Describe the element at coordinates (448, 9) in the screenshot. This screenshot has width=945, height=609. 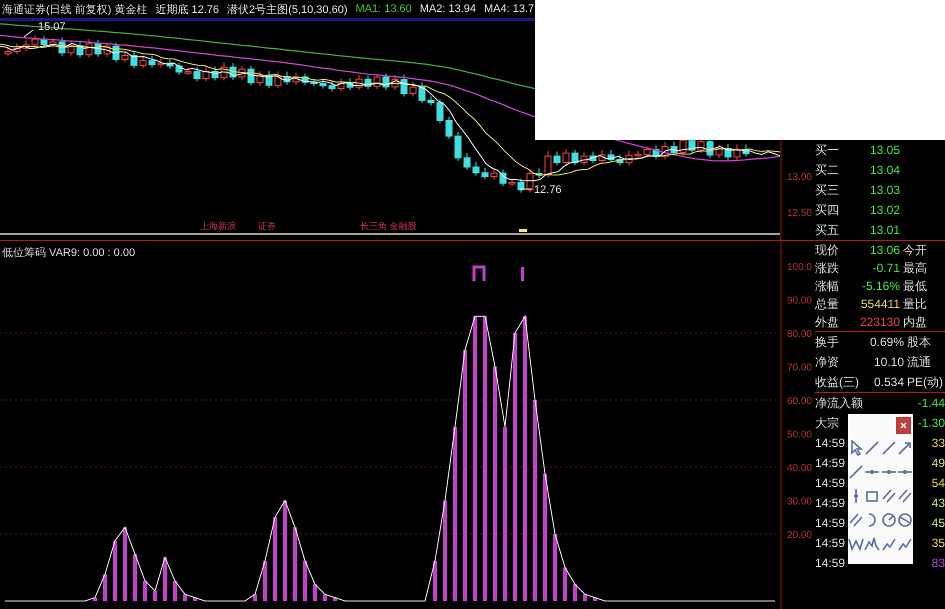
I see `indicator-value: MA2: 13.94` at that location.